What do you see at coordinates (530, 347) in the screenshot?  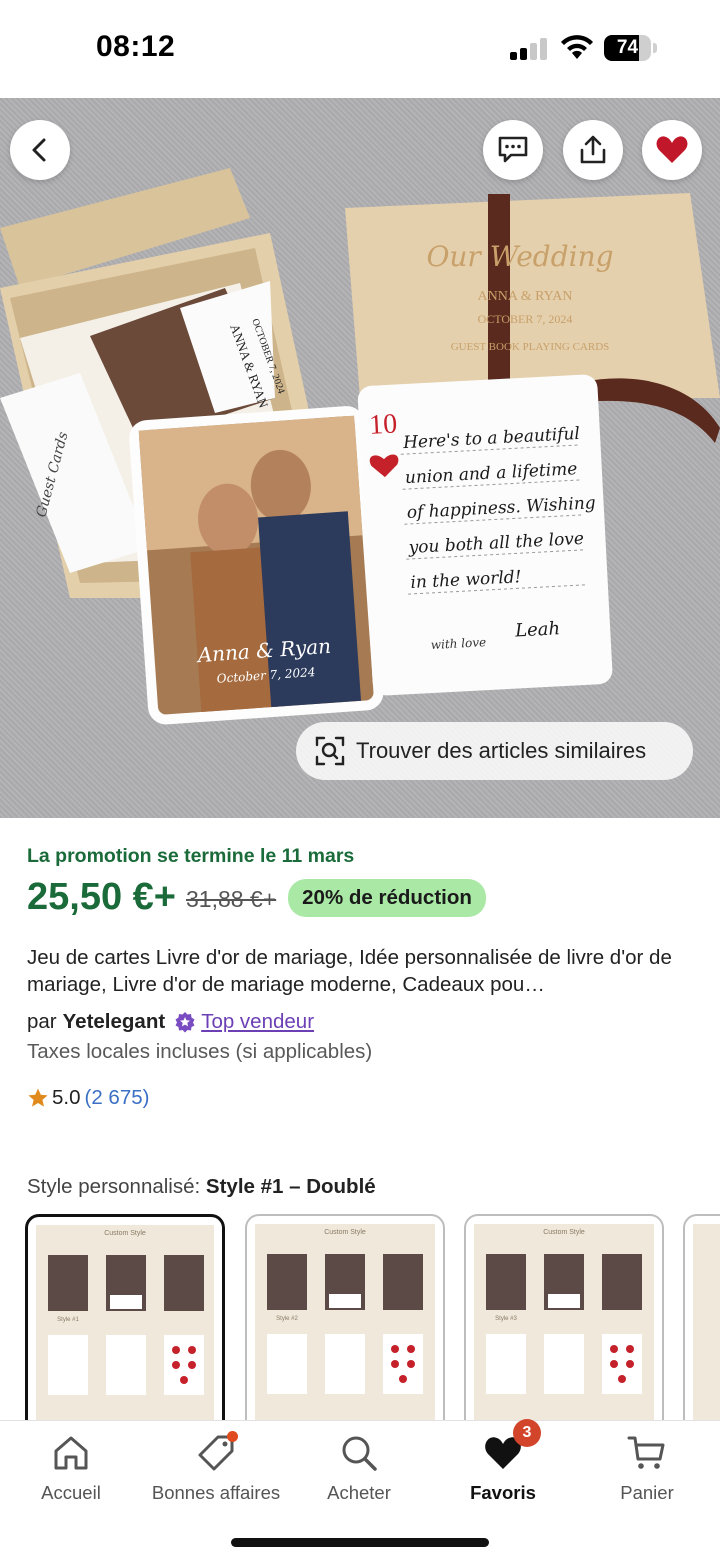 I see `box-subtitle: GUEST BOOK PLAYING CARDS` at bounding box center [530, 347].